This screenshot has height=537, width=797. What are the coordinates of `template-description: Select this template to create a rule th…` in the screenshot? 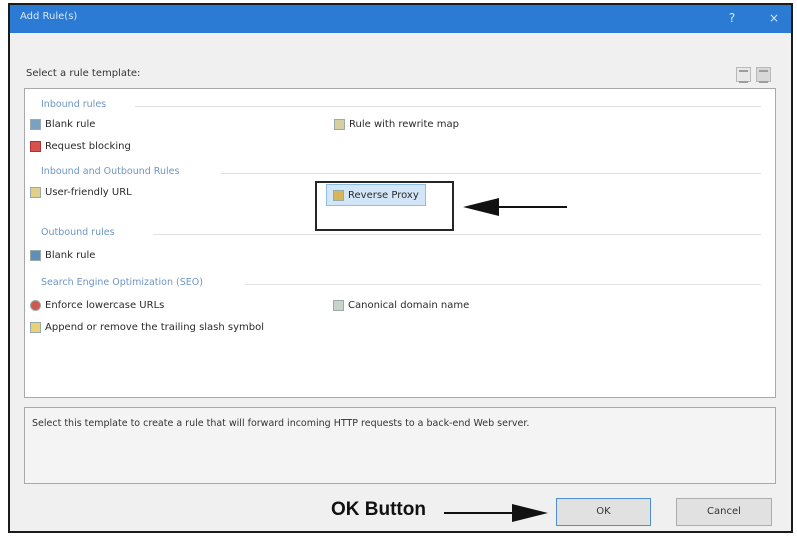 It's located at (281, 423).